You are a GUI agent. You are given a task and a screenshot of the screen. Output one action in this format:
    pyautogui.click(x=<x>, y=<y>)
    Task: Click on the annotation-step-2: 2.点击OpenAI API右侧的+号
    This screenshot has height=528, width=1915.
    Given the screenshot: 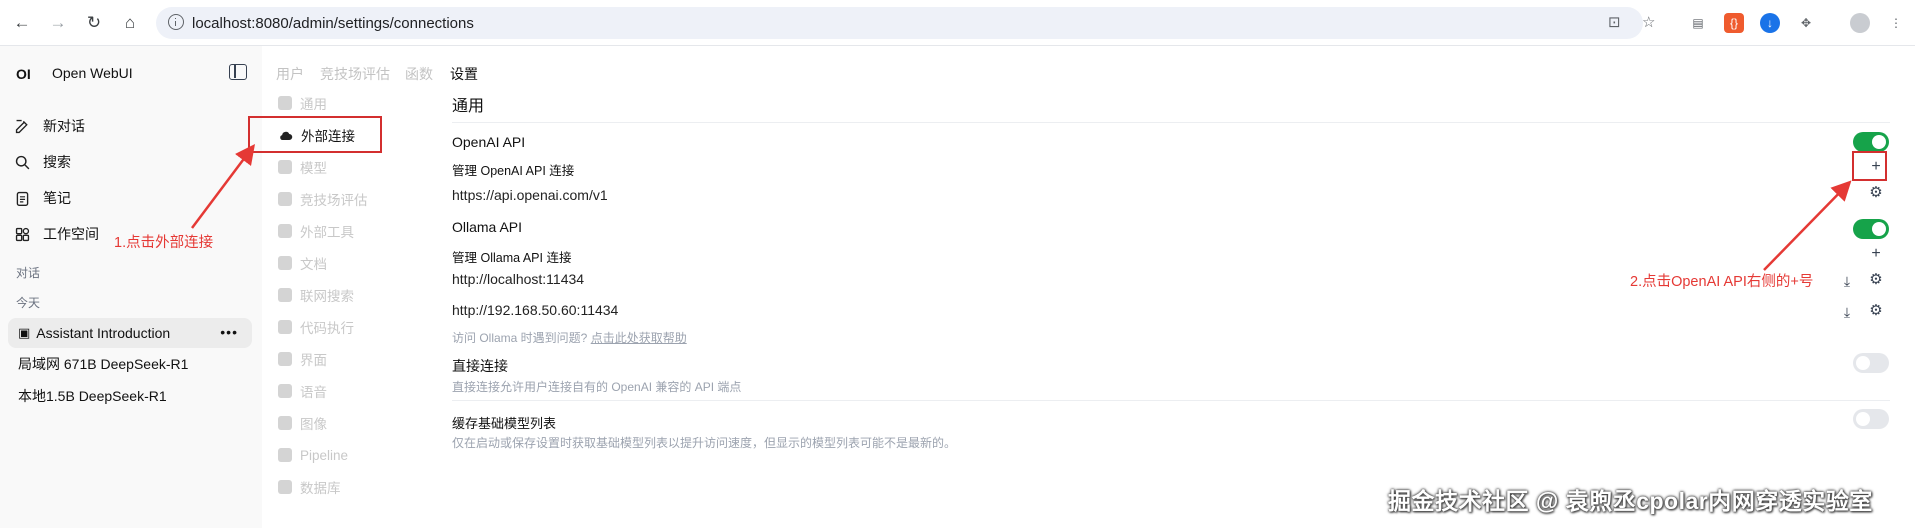 What is the action you would take?
    pyautogui.click(x=1722, y=282)
    